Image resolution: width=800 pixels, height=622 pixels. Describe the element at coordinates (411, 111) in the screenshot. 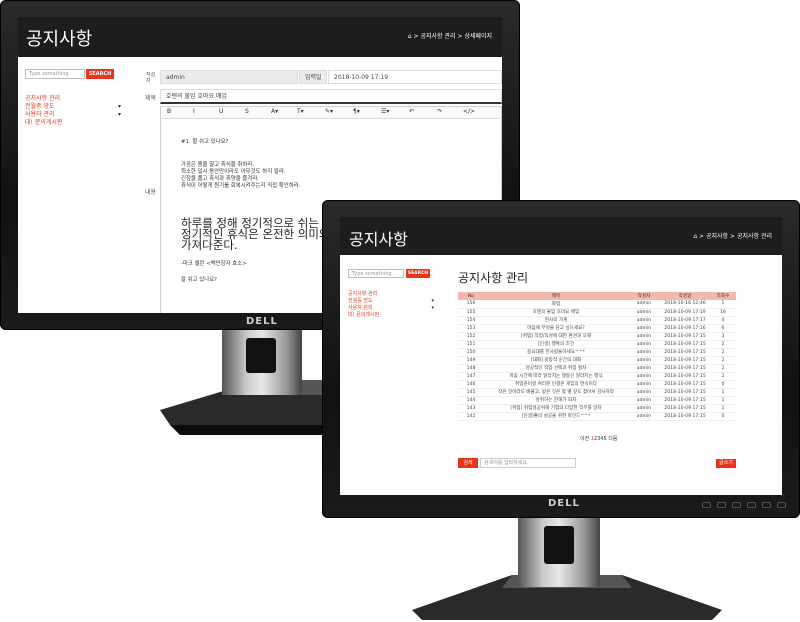

I see `editor-toolbar-button: ↶` at that location.